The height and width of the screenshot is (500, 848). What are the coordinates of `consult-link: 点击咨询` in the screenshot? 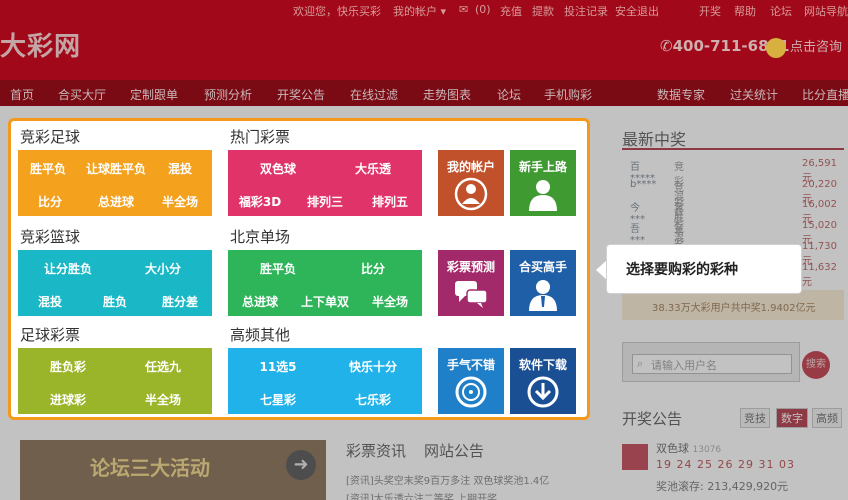 It's located at (804, 47).